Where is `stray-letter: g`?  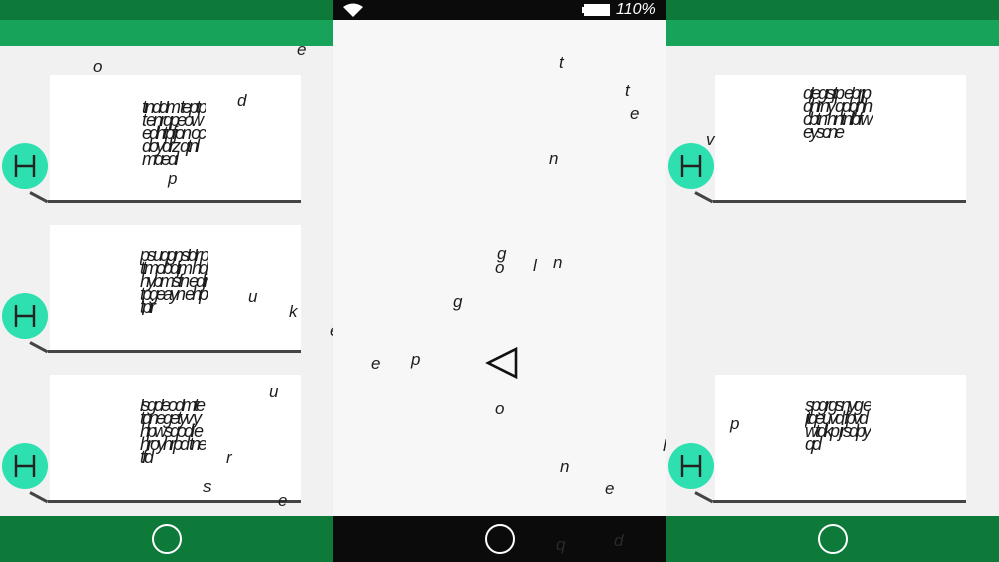 stray-letter: g is located at coordinates (458, 301).